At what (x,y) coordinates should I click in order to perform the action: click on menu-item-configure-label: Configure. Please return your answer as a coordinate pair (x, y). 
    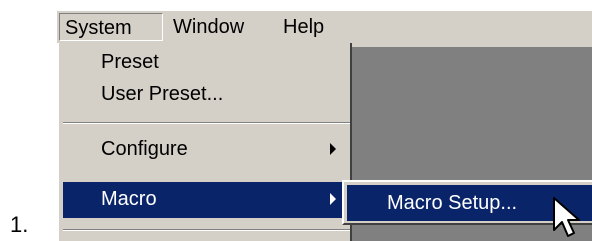
    Looking at the image, I should click on (144, 149).